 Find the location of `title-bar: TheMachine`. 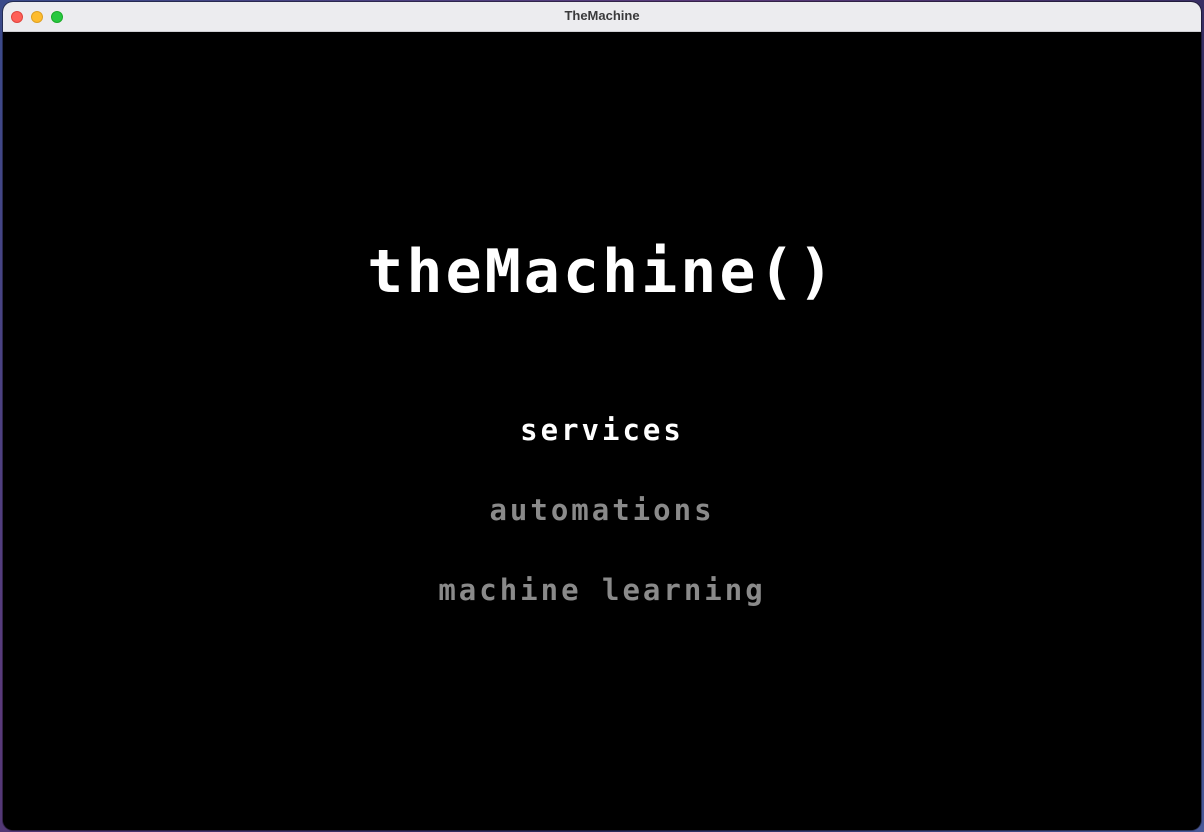

title-bar: TheMachine is located at coordinates (602, 17).